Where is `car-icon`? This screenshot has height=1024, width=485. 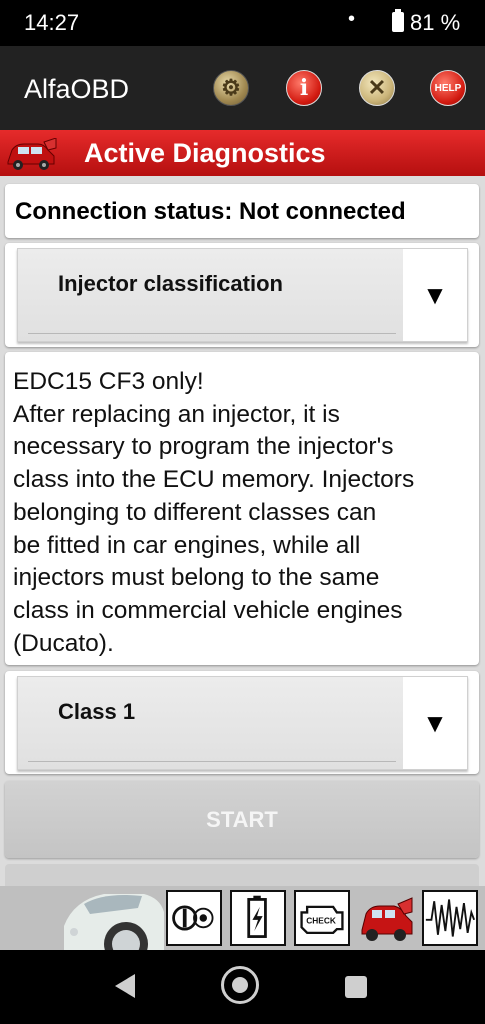 car-icon is located at coordinates (32, 154).